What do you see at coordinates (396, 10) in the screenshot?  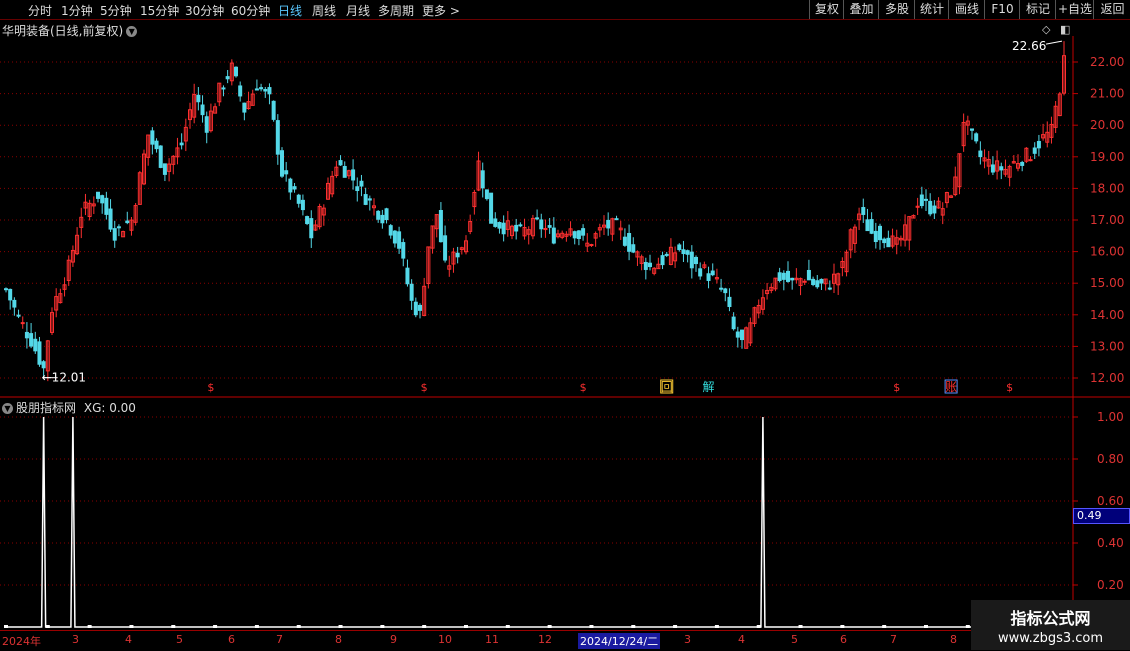 I see `period-tab-9: 多周期` at bounding box center [396, 10].